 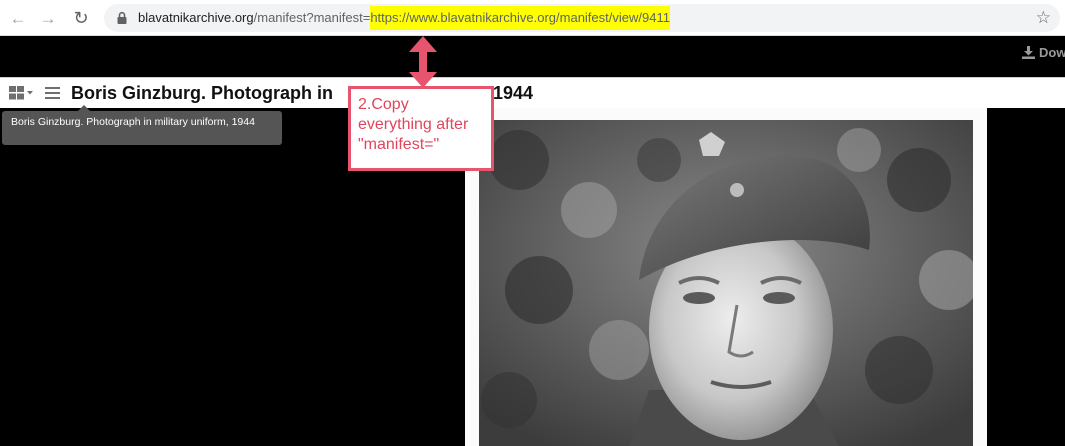 I want to click on star-icon: ☆, so click(x=1043, y=18).